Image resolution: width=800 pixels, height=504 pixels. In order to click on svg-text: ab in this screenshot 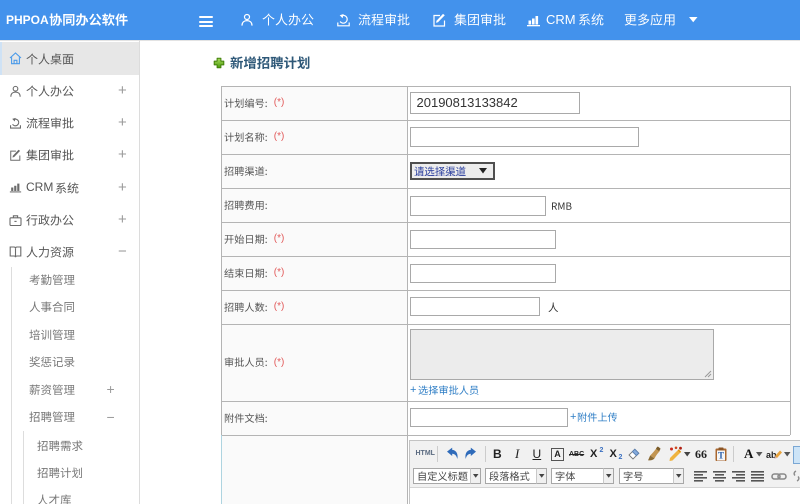, I will do `click(771, 455)`.